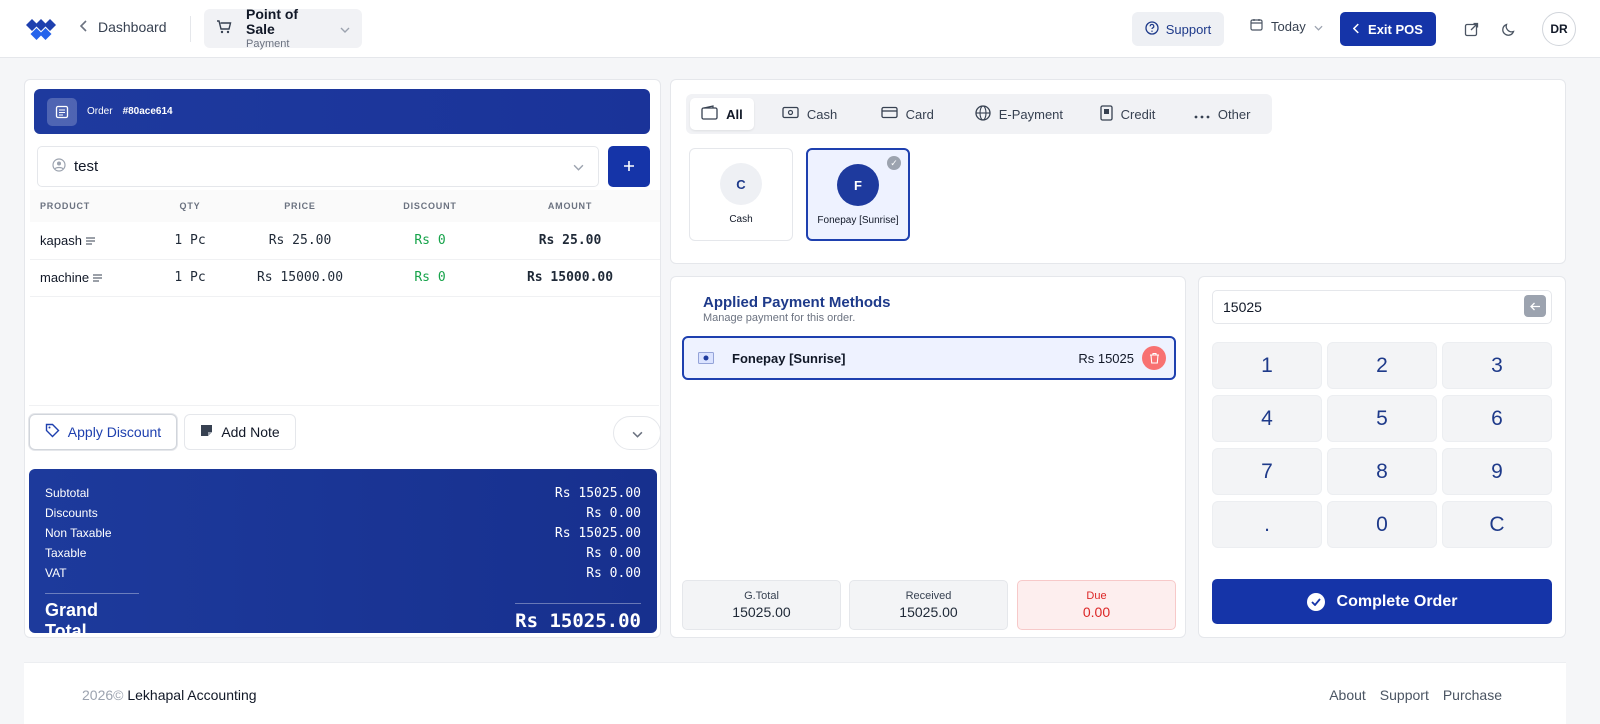 Image resolution: width=1600 pixels, height=724 pixels. I want to click on vat-label: VAT, so click(56, 573).